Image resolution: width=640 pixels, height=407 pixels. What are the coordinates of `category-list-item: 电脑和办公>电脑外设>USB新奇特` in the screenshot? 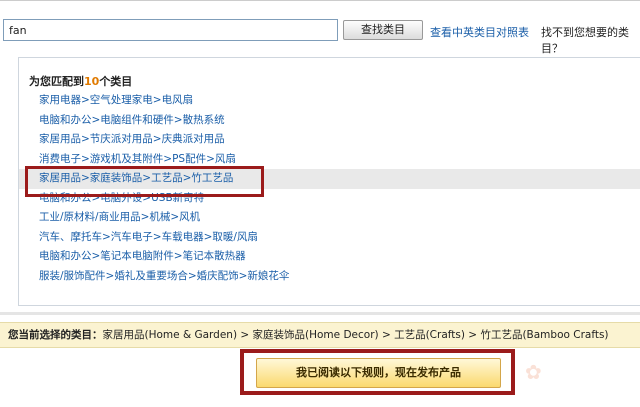 It's located at (329, 199).